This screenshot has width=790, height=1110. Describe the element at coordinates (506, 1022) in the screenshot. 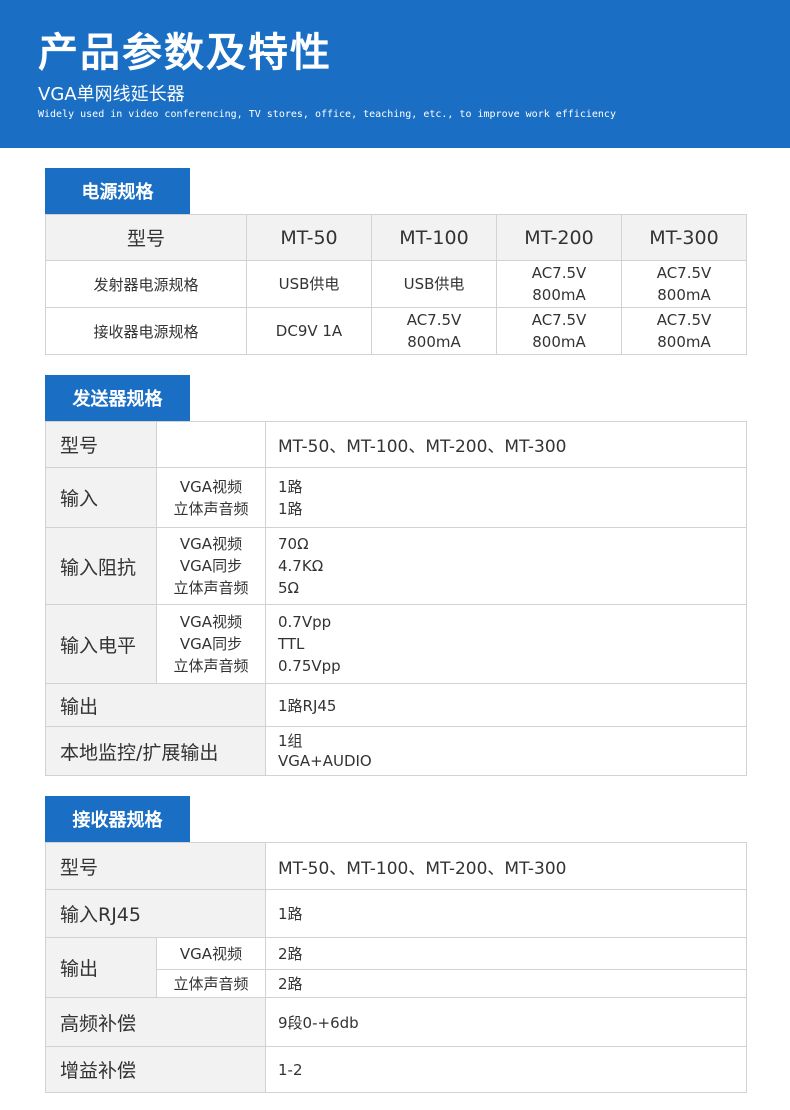

I see `table-cell: 9段0-+6db` at that location.